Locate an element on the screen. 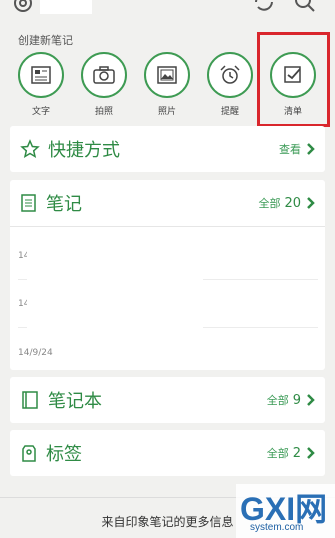  watermark-domain: system.com is located at coordinates (277, 527).